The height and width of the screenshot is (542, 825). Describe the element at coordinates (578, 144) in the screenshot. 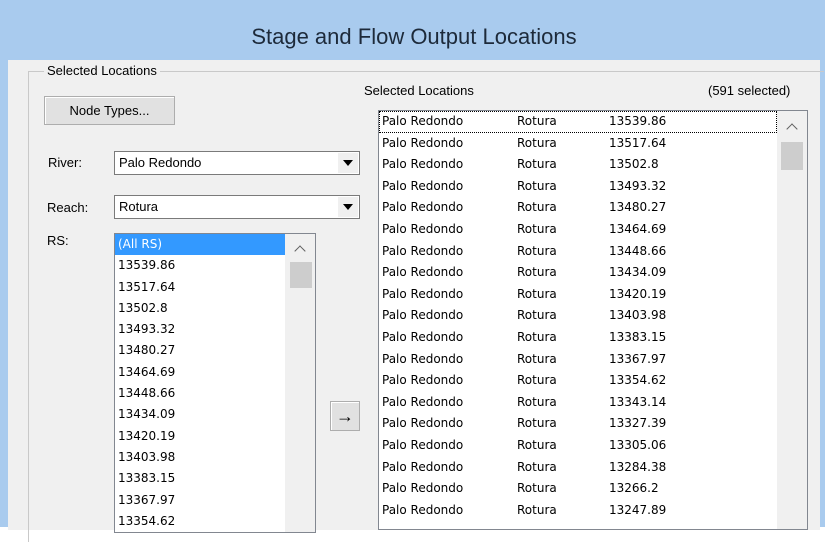

I see `selected-location-row: Palo Redondo Rotura 13517.64` at that location.